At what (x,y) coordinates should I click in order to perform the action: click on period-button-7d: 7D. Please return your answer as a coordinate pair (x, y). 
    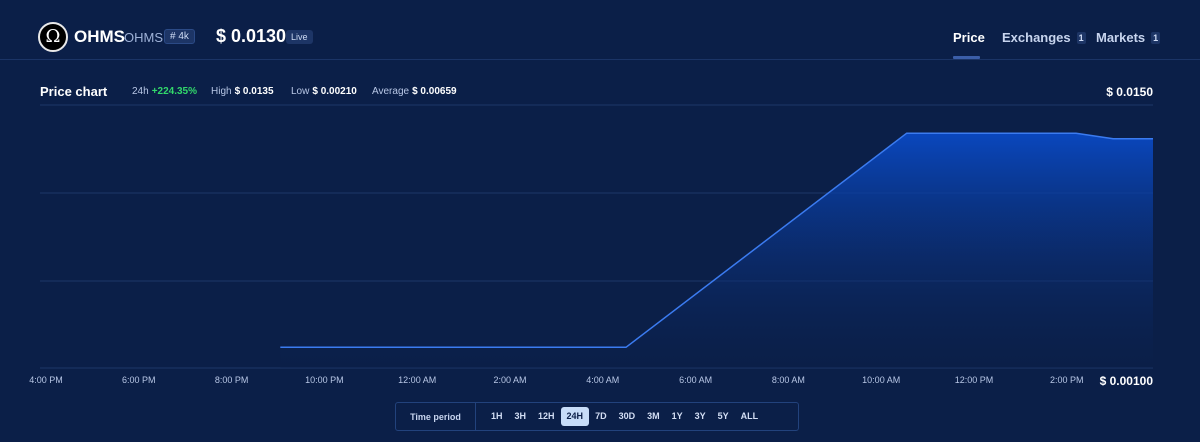
    Looking at the image, I should click on (601, 416).